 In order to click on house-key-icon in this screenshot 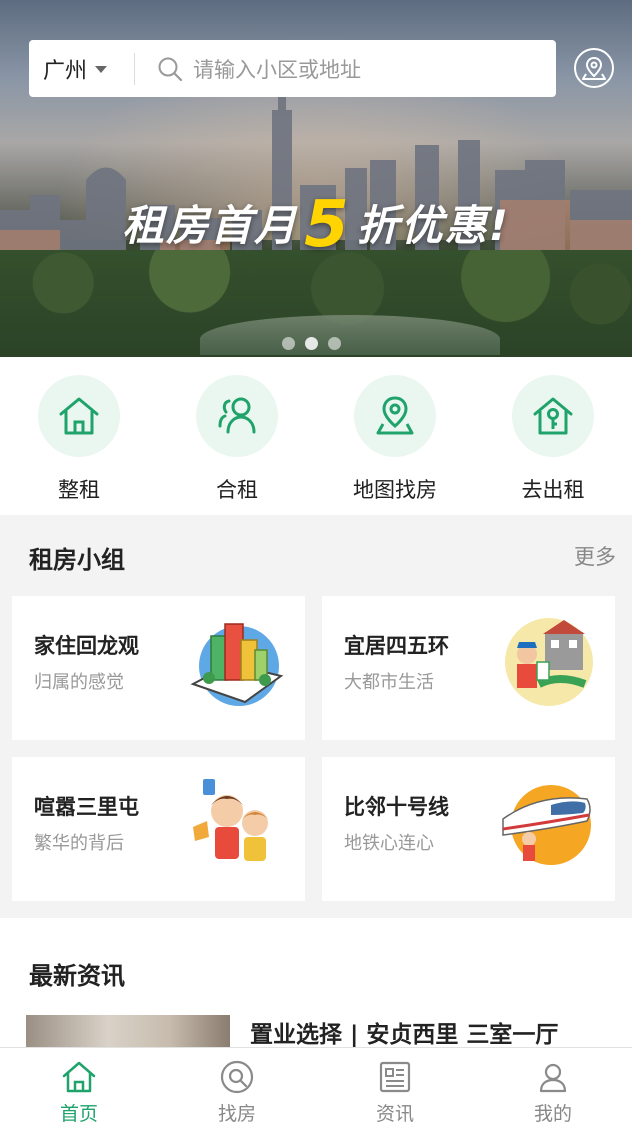, I will do `click(553, 416)`.